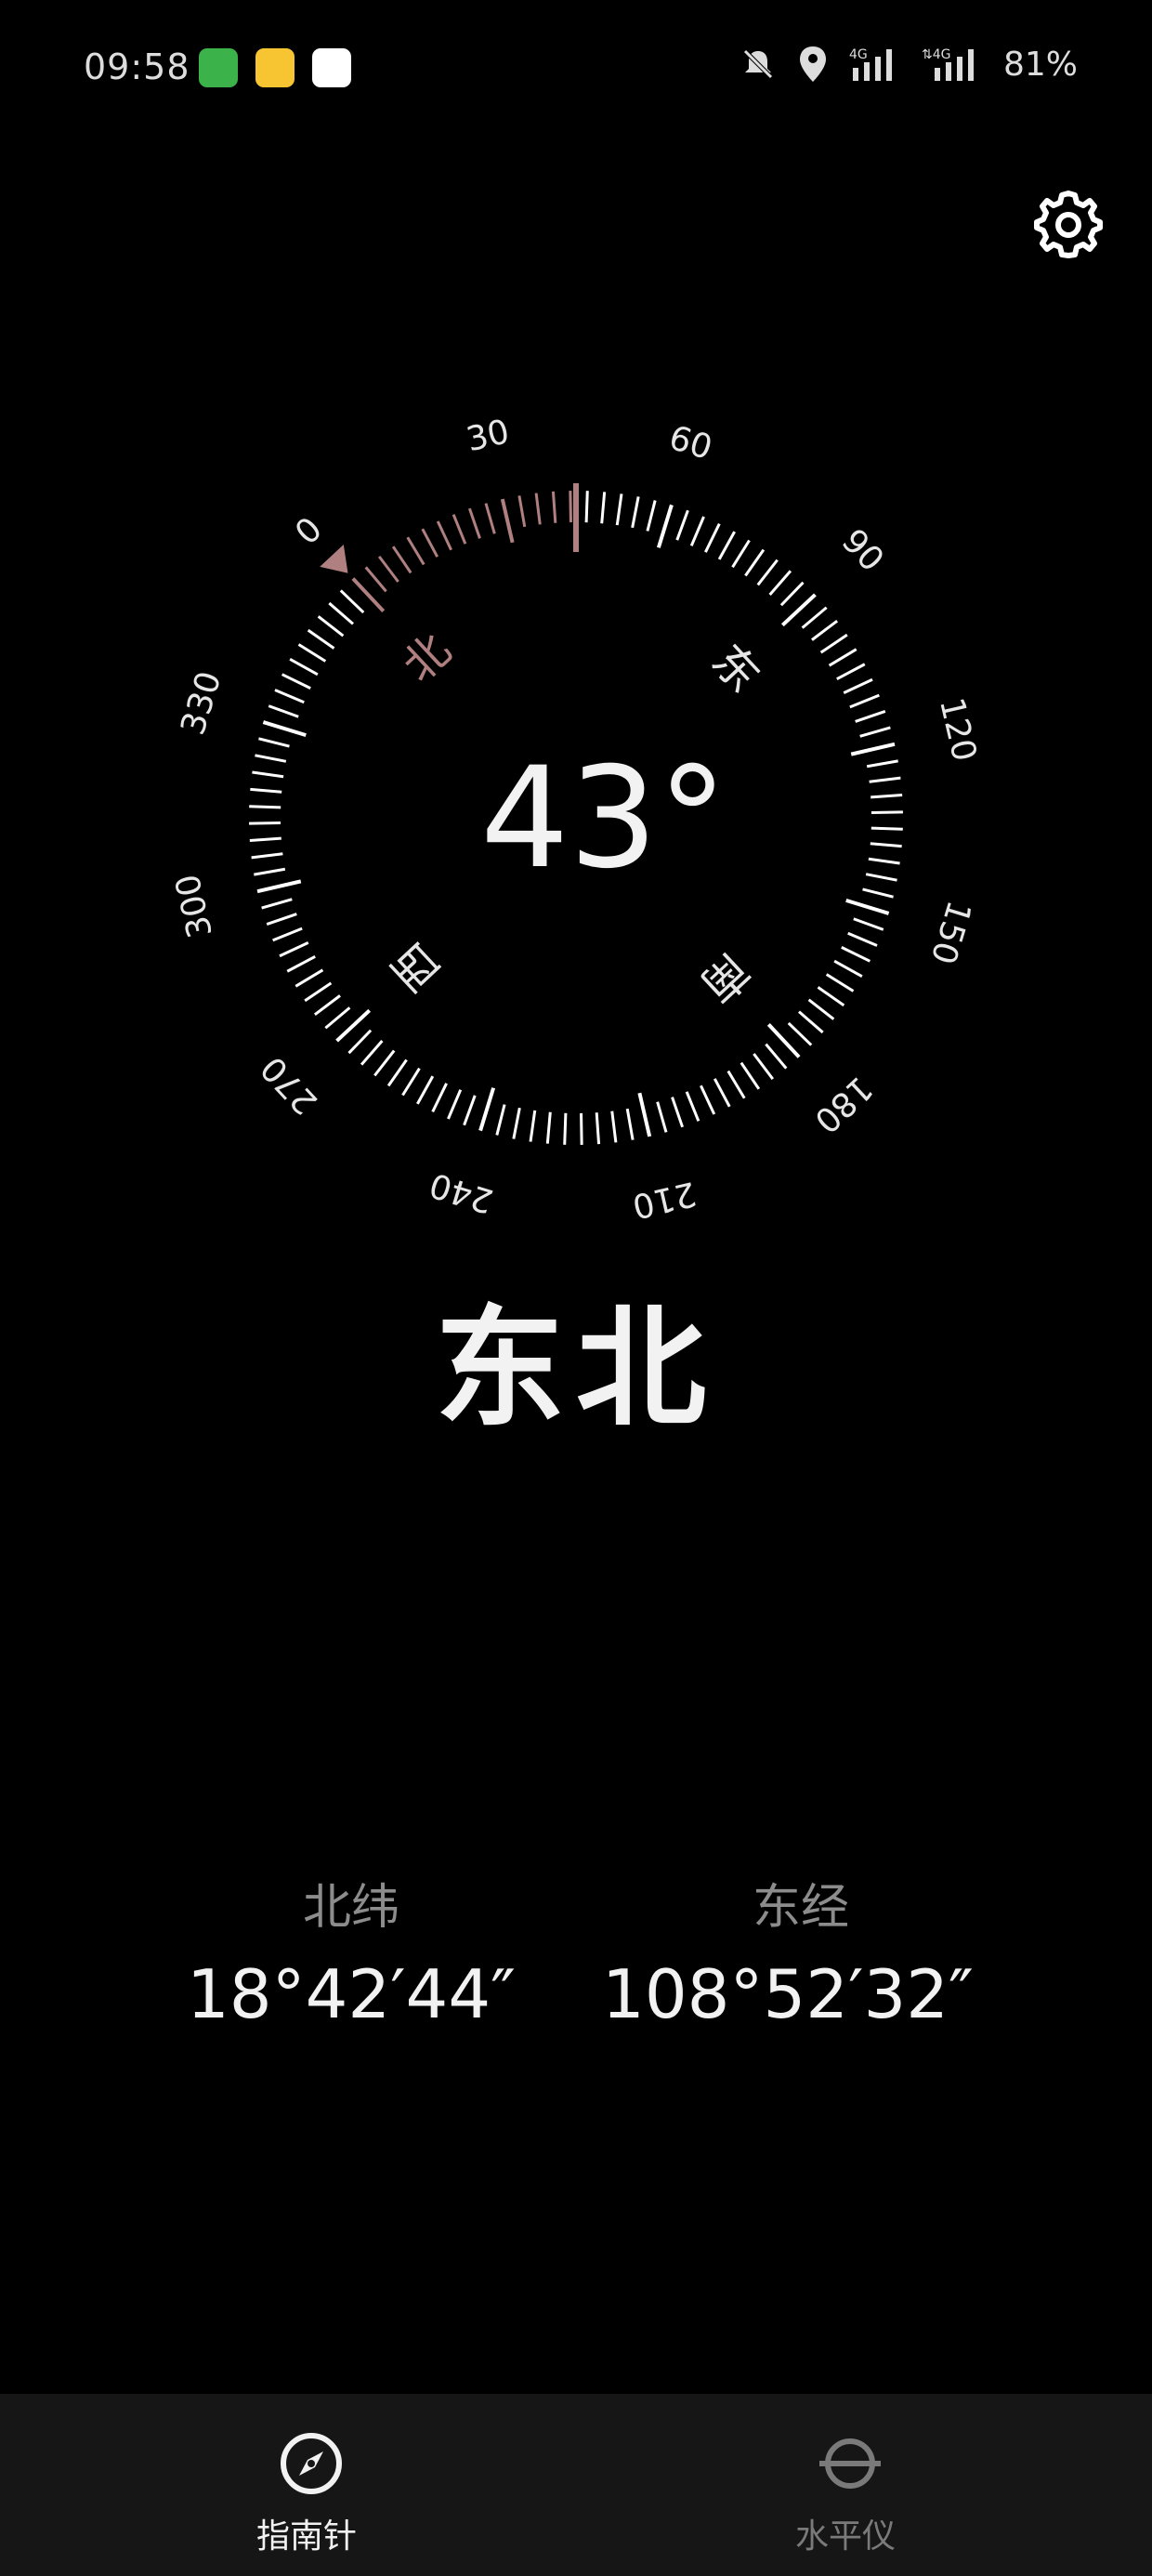 The image size is (1152, 2576). I want to click on bottom-nav: 指南针 水平仪, so click(576, 2485).